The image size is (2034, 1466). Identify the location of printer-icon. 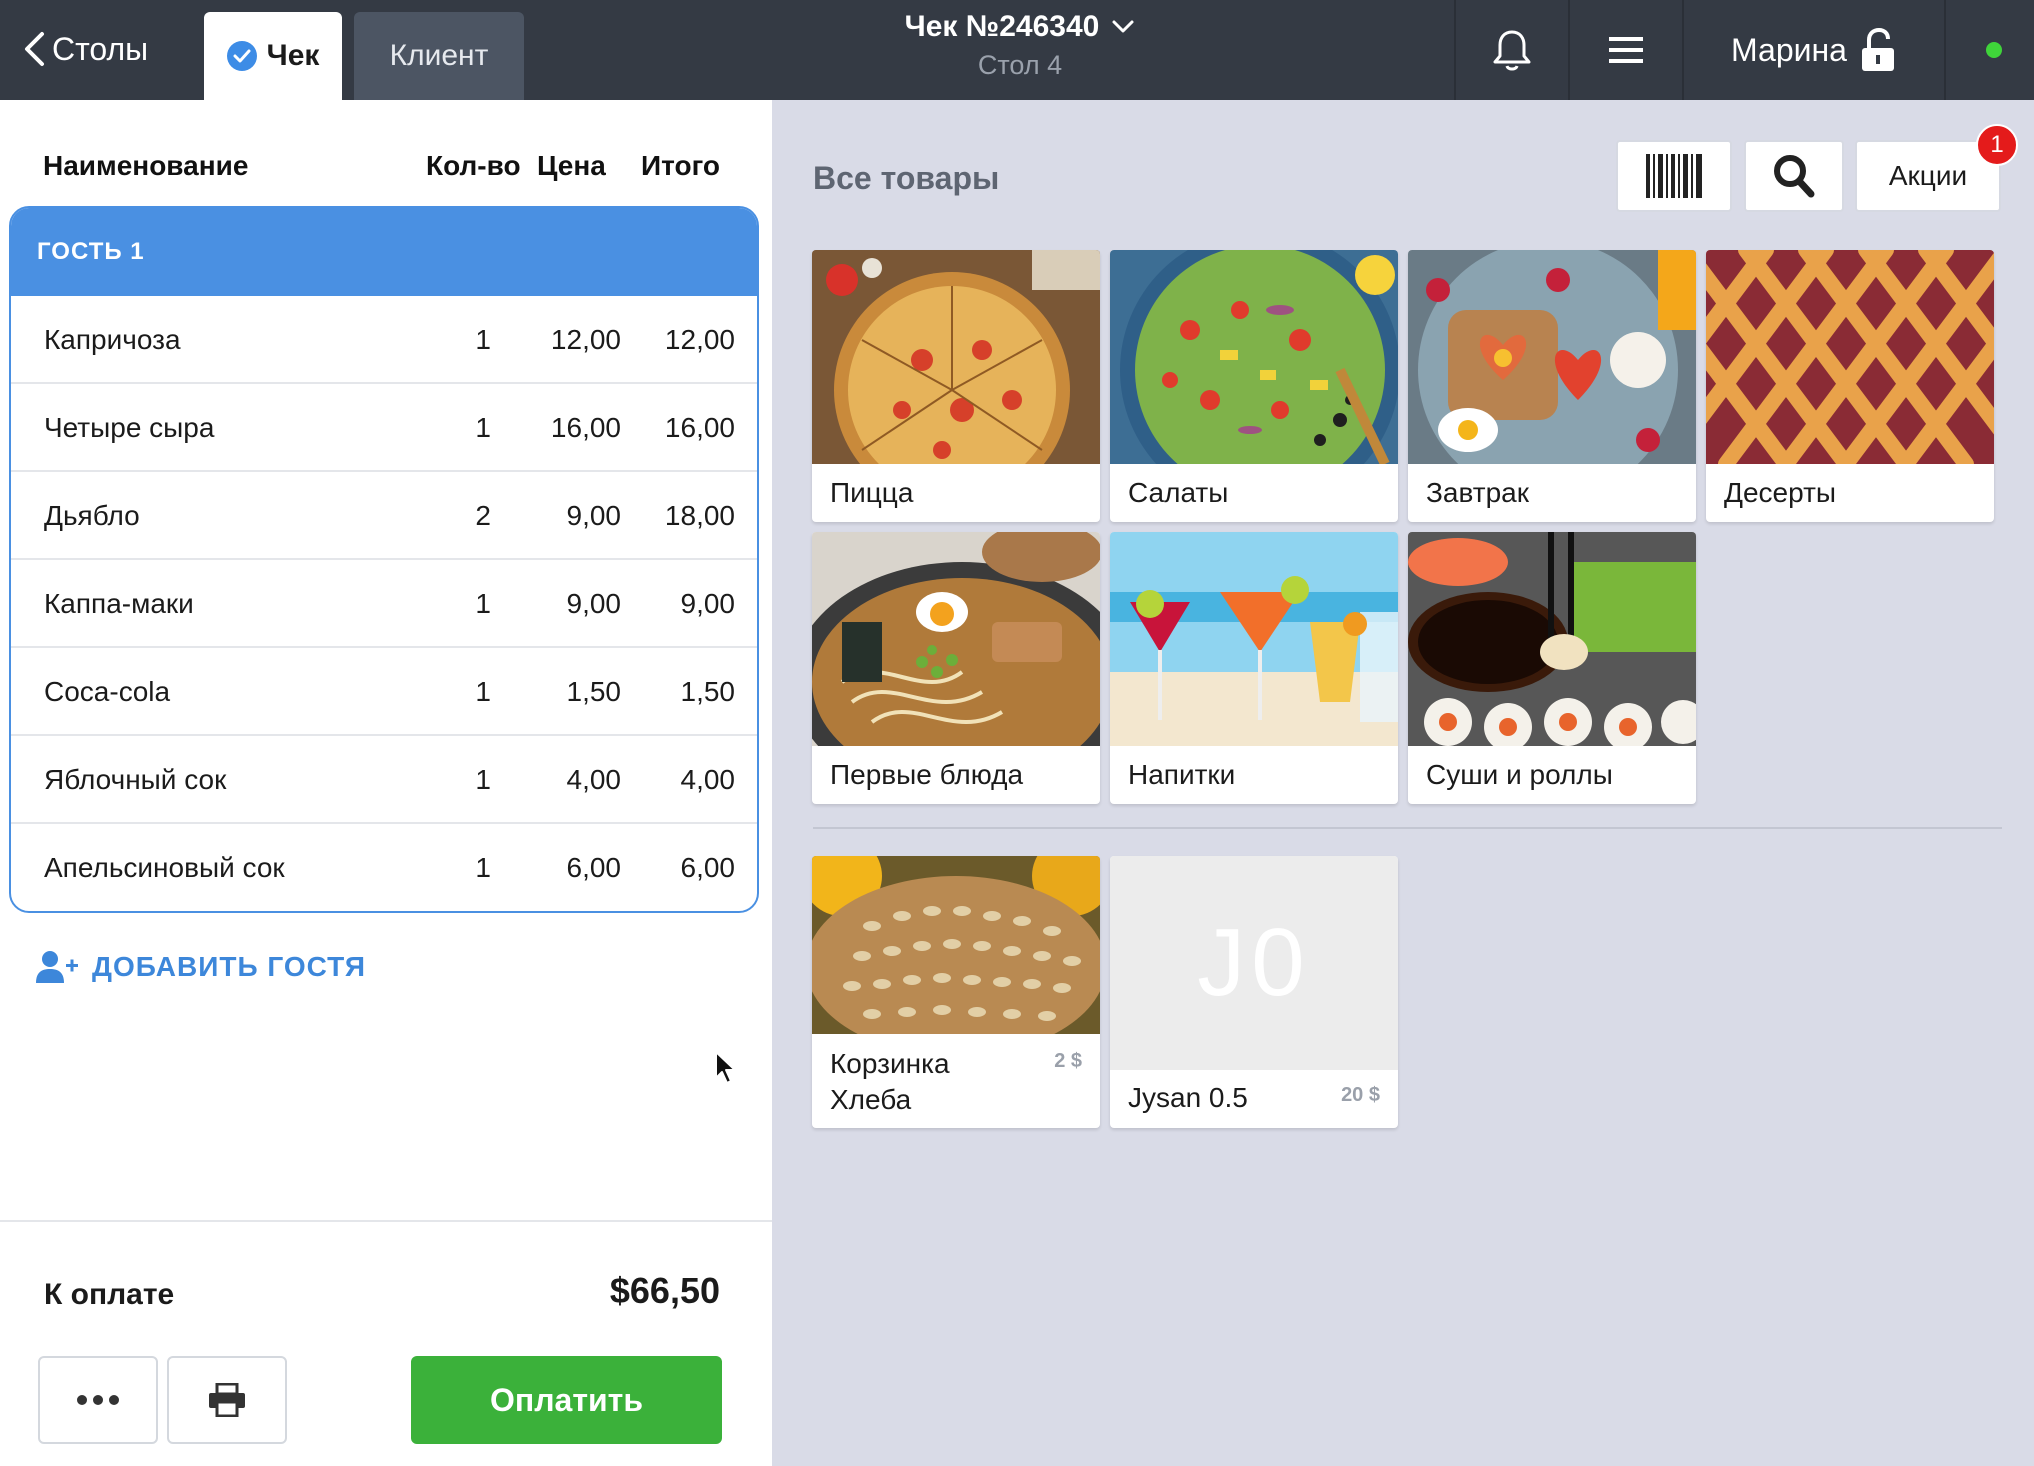
(227, 1400).